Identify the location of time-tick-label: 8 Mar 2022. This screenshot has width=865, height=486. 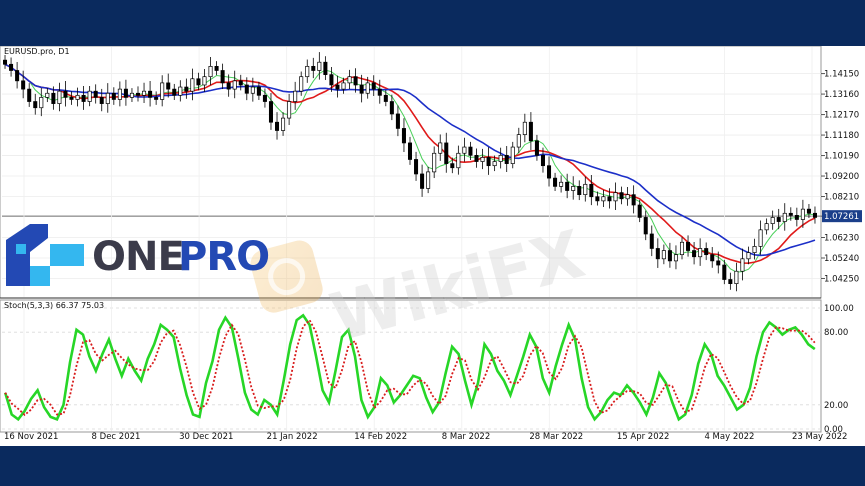
(466, 437).